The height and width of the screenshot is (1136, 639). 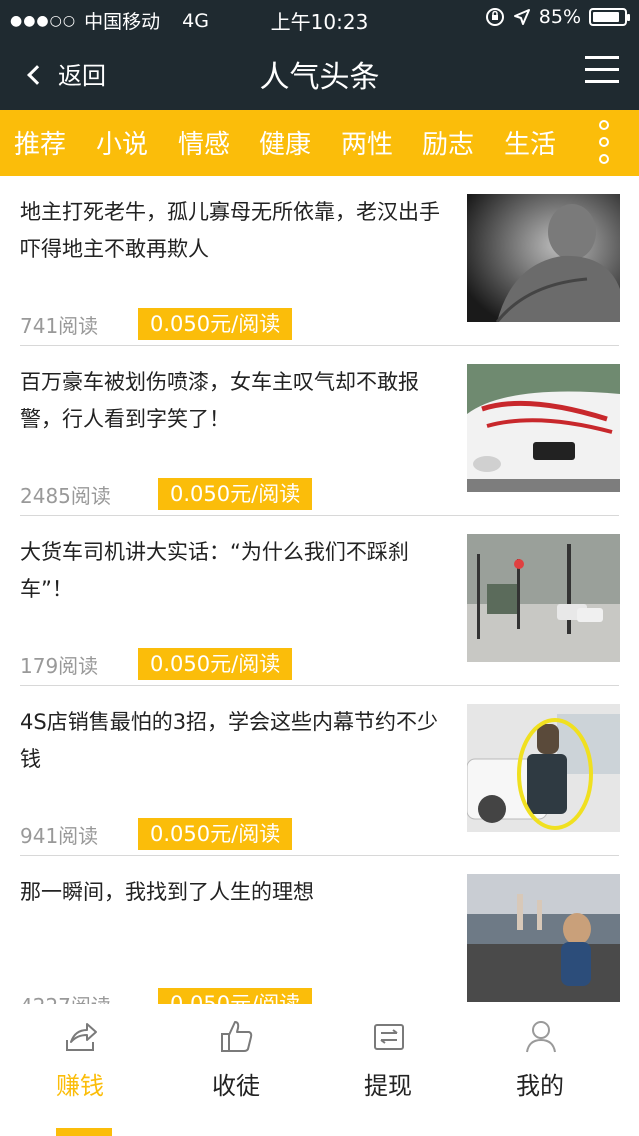 I want to click on more-categories-icon, so click(x=604, y=143).